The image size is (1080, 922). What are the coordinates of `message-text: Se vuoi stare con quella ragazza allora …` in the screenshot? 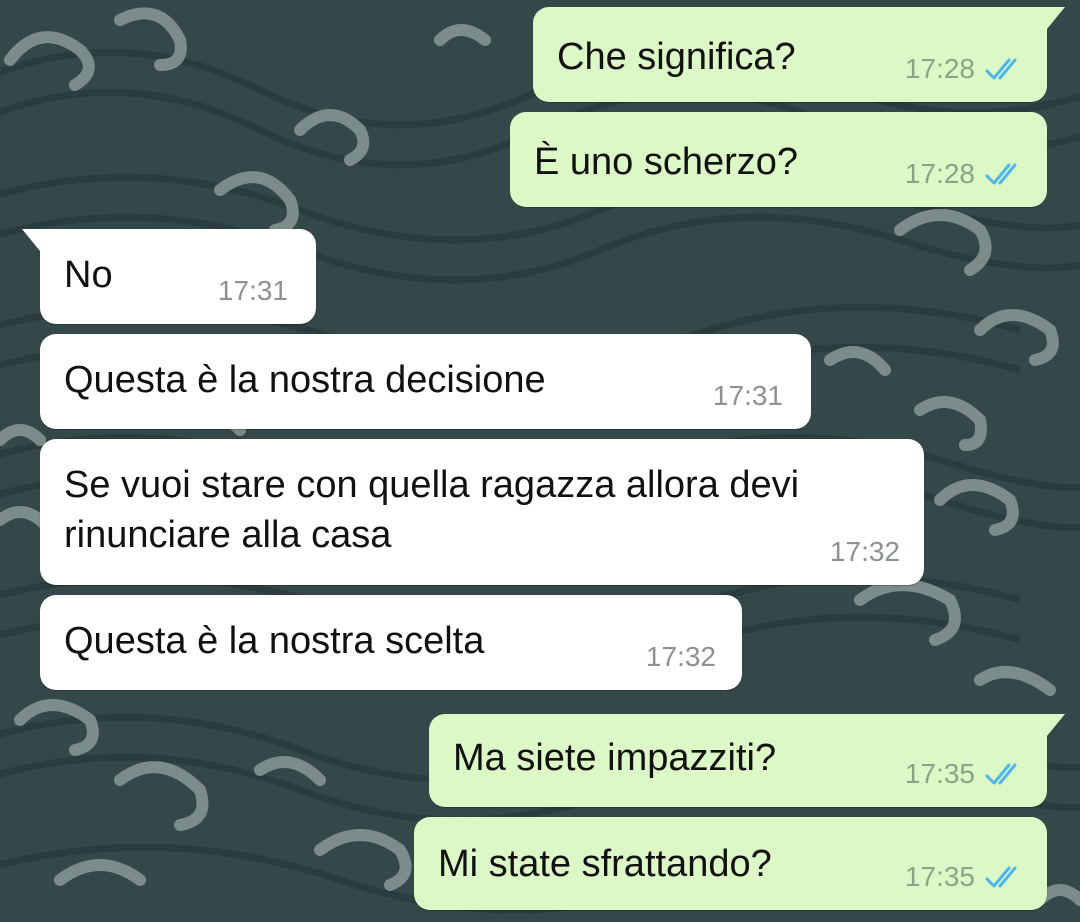 It's located at (432, 510).